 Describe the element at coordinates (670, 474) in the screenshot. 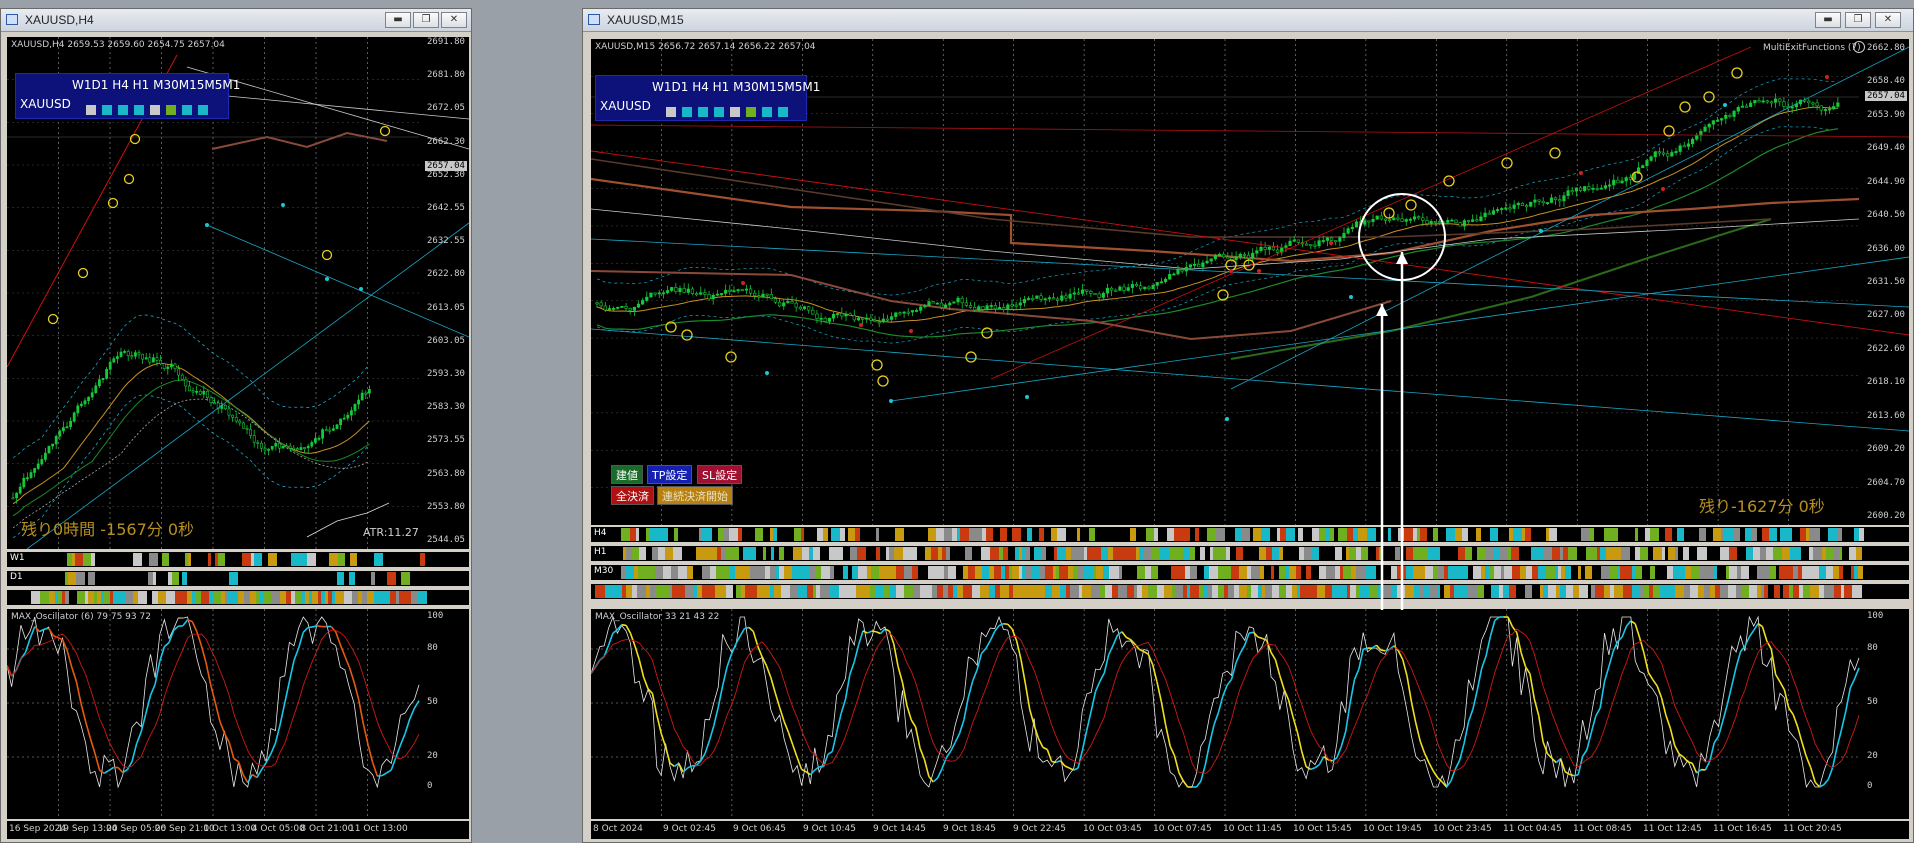

I see `tp-setting-button: TP設定` at that location.